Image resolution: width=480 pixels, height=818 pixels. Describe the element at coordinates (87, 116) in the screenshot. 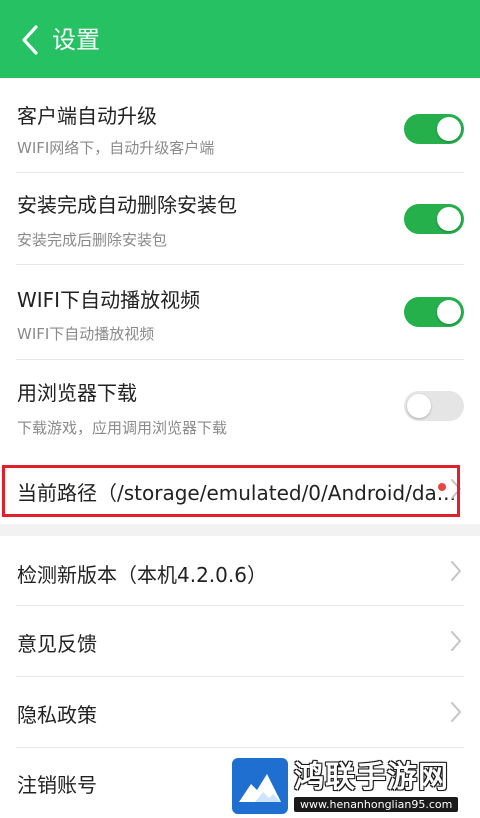

I see `setting-title: 客户端自动升级` at that location.